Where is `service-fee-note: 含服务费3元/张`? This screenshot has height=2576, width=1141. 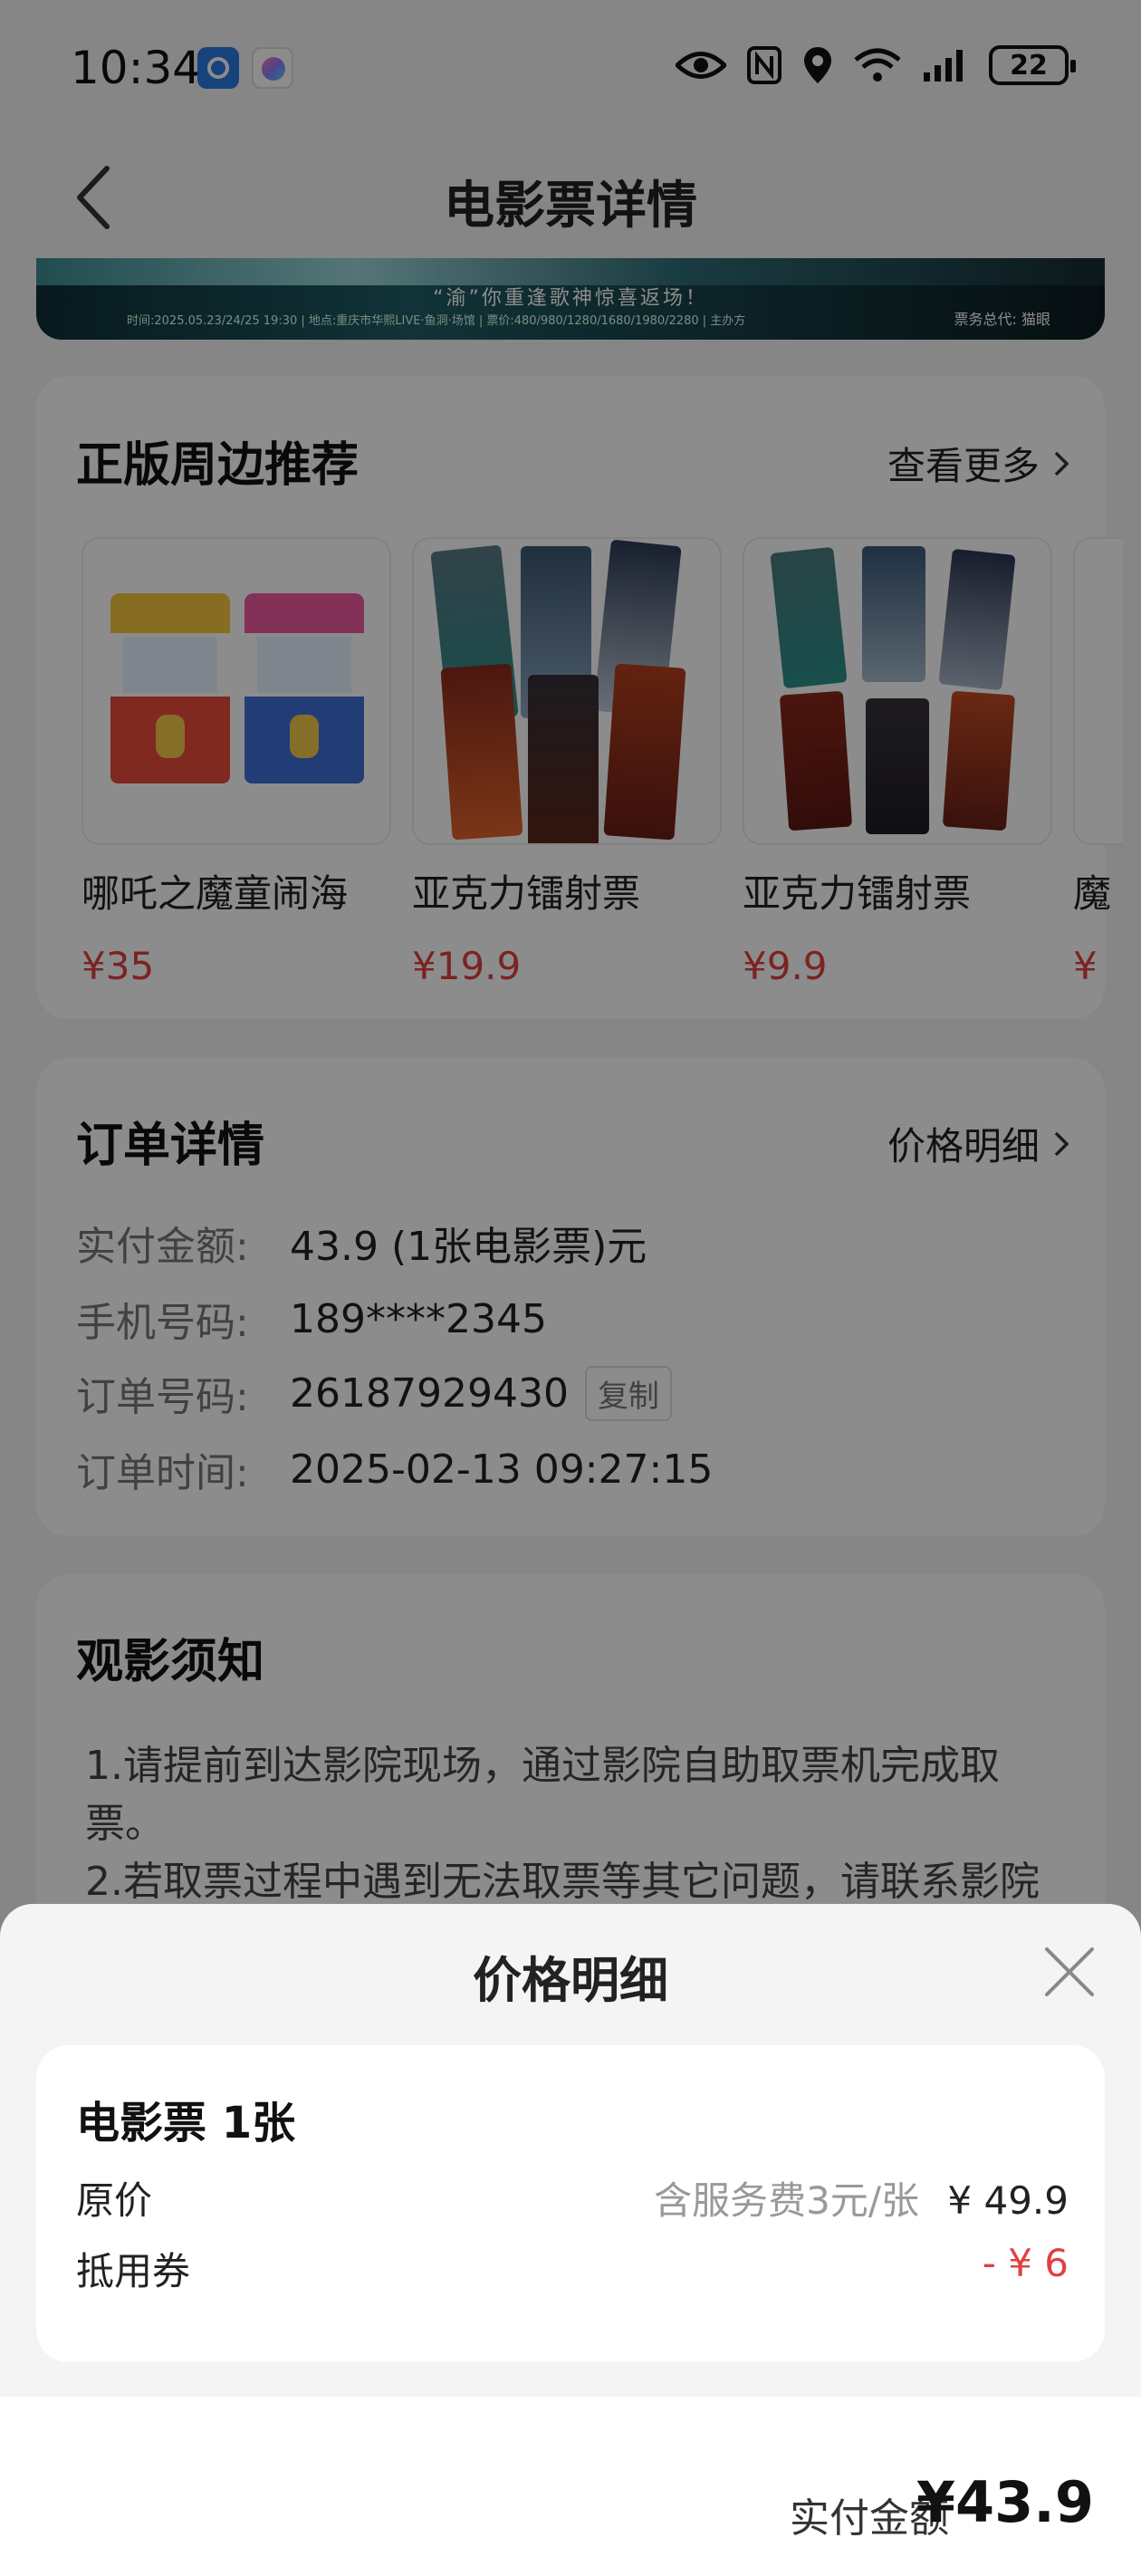 service-fee-note: 含服务费3元/张 is located at coordinates (787, 2200).